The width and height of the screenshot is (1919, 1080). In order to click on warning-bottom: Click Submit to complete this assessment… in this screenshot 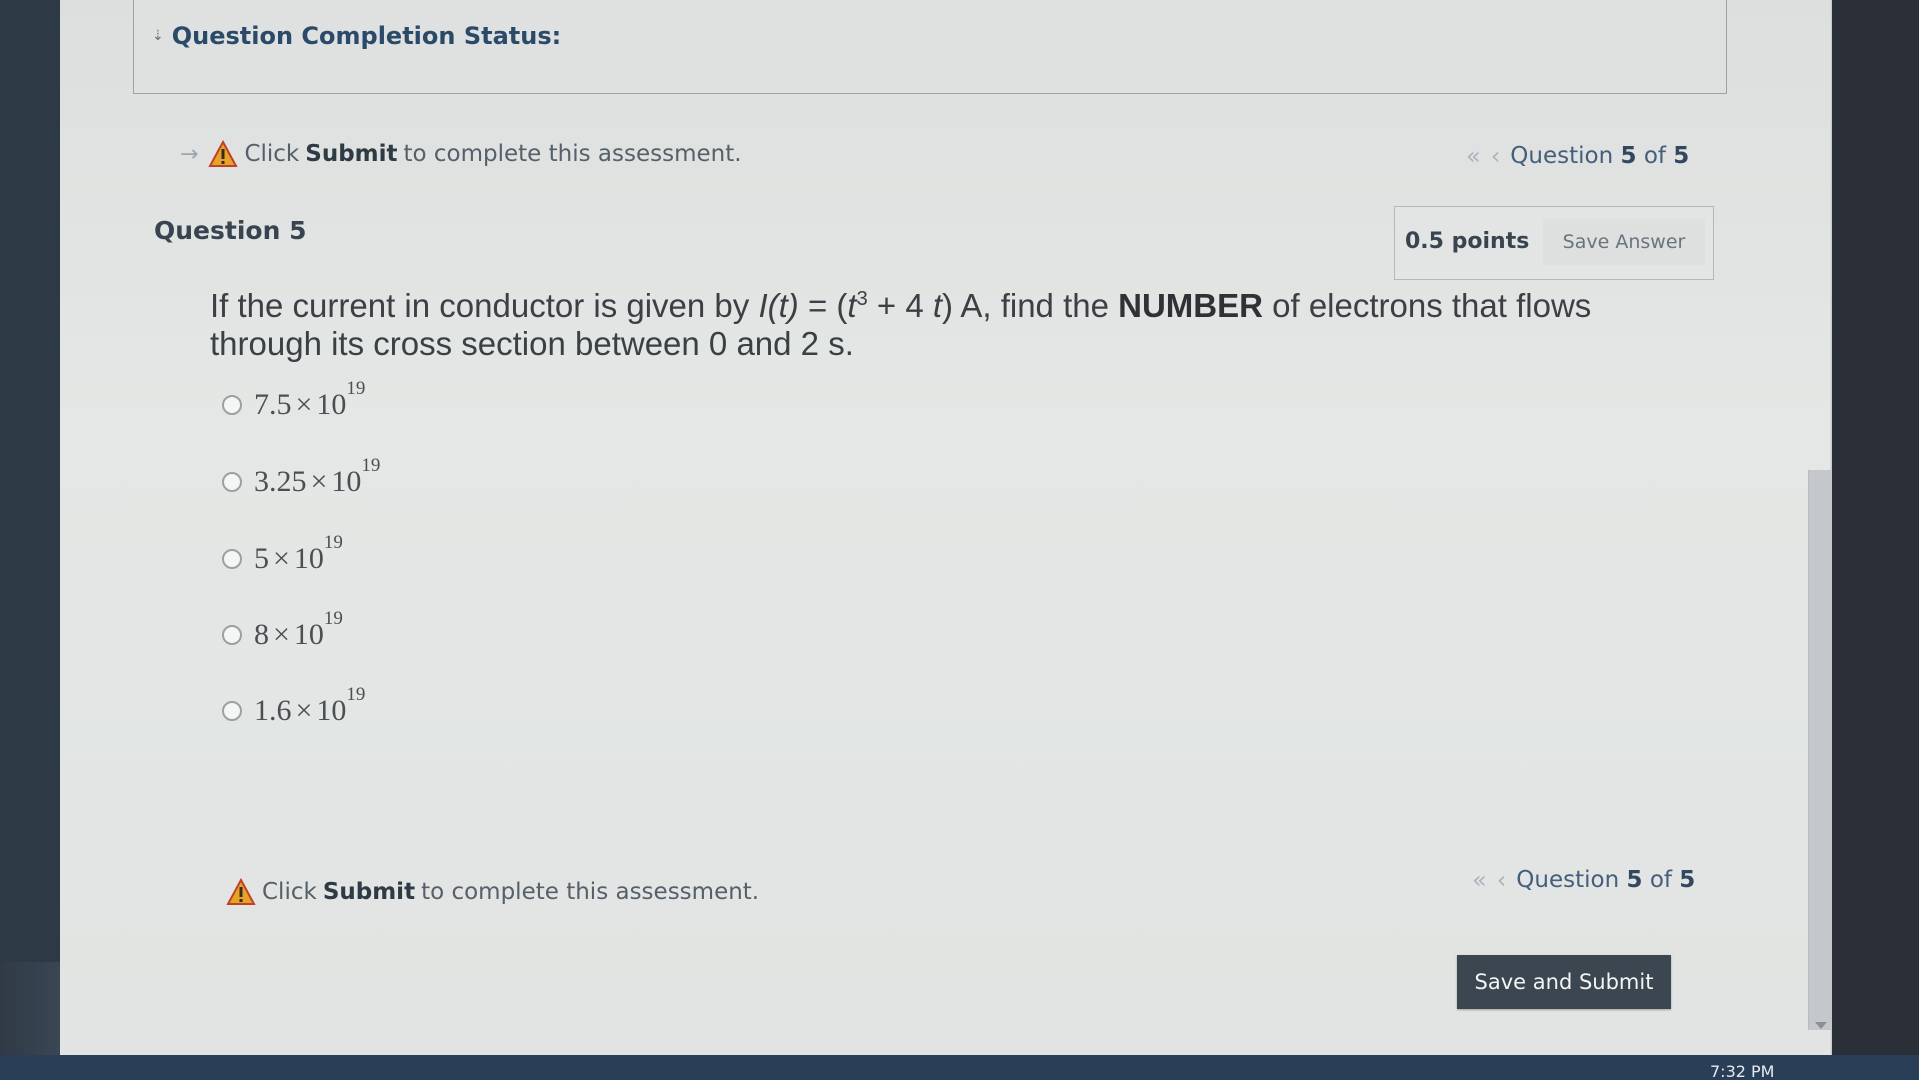, I will do `click(492, 892)`.